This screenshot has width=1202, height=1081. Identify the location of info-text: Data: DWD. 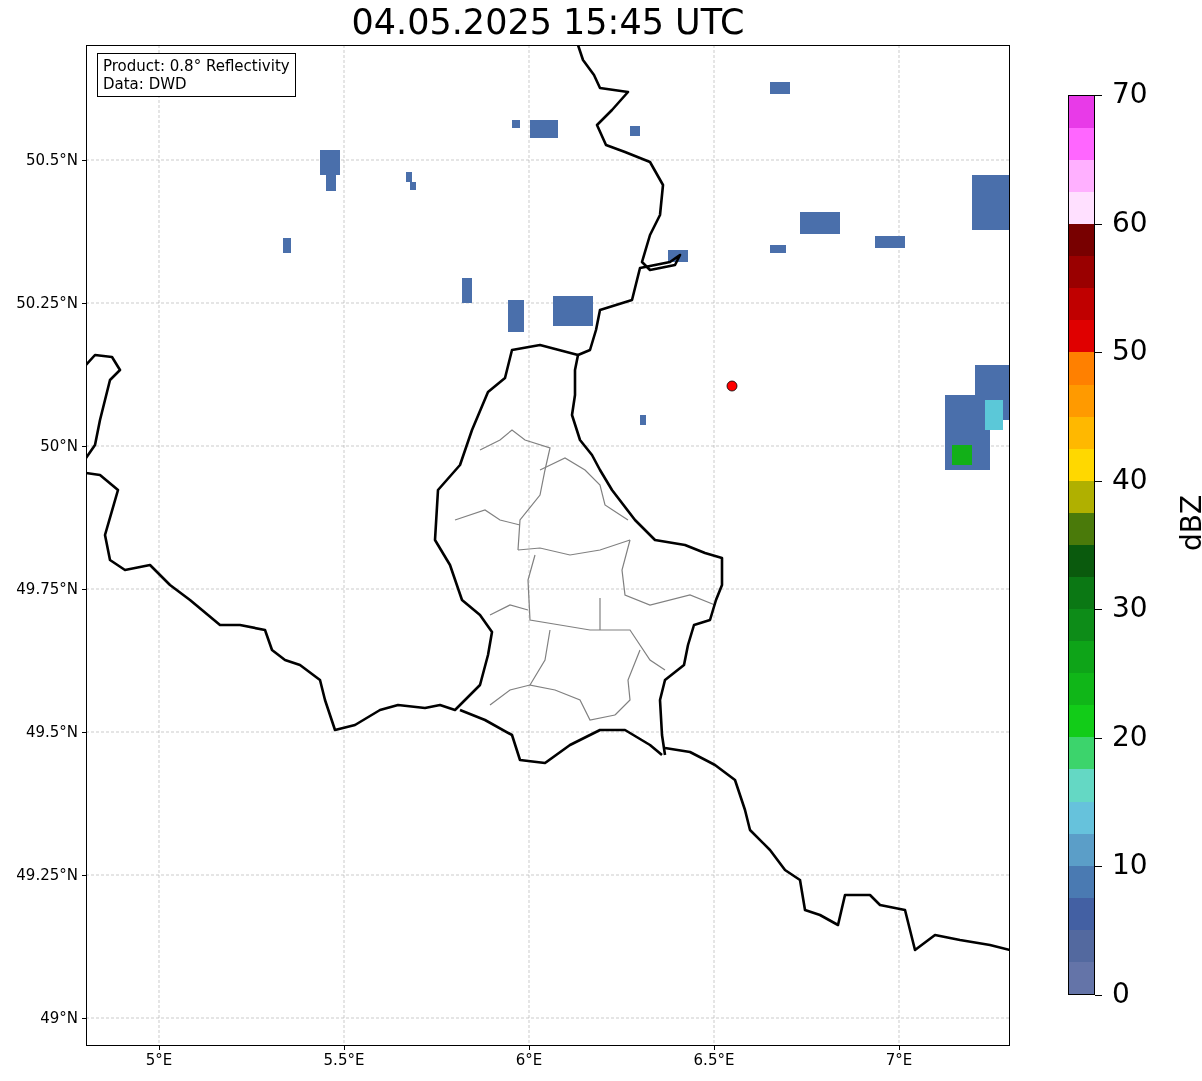
(145, 84).